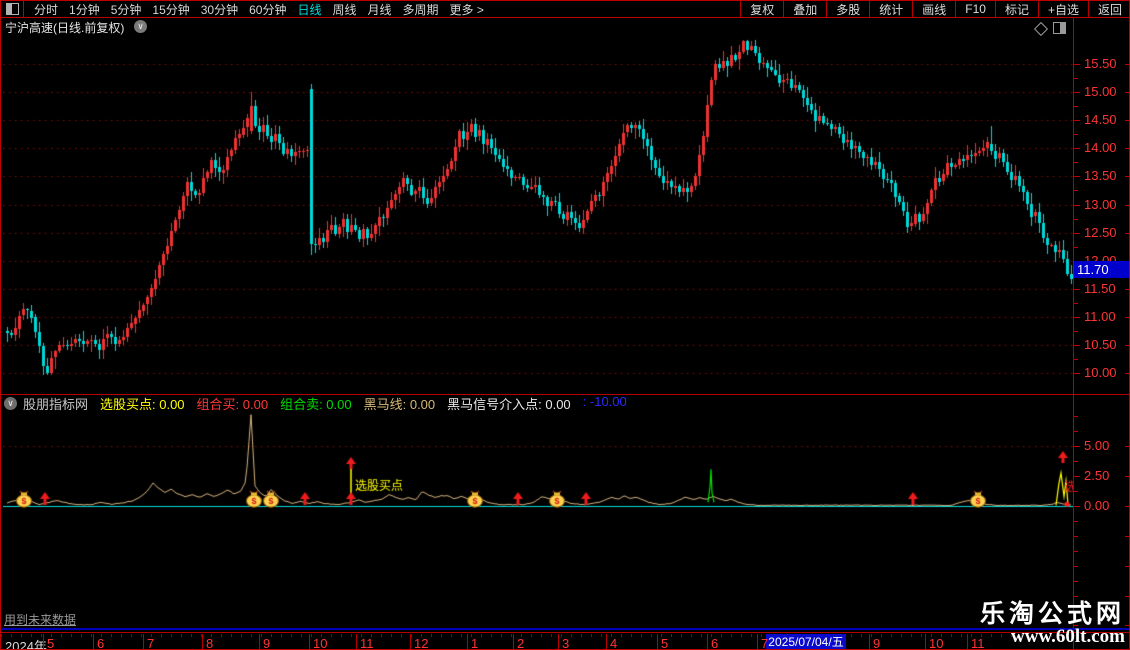 The height and width of the screenshot is (650, 1130). What do you see at coordinates (1100, 204) in the screenshot?
I see `price-axis-label: 13.00` at bounding box center [1100, 204].